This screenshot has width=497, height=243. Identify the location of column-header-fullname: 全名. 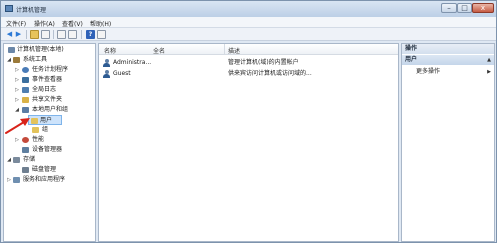
(159, 50).